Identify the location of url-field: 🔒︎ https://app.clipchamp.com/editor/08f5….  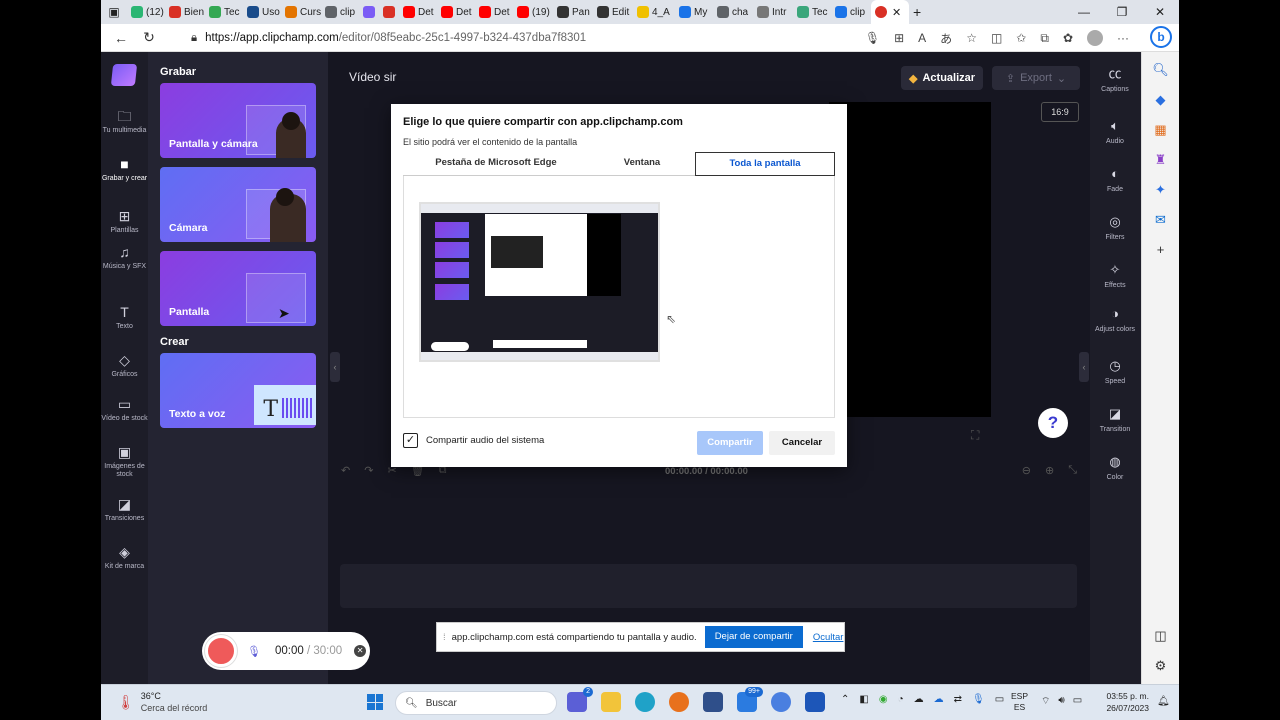
(516, 38).